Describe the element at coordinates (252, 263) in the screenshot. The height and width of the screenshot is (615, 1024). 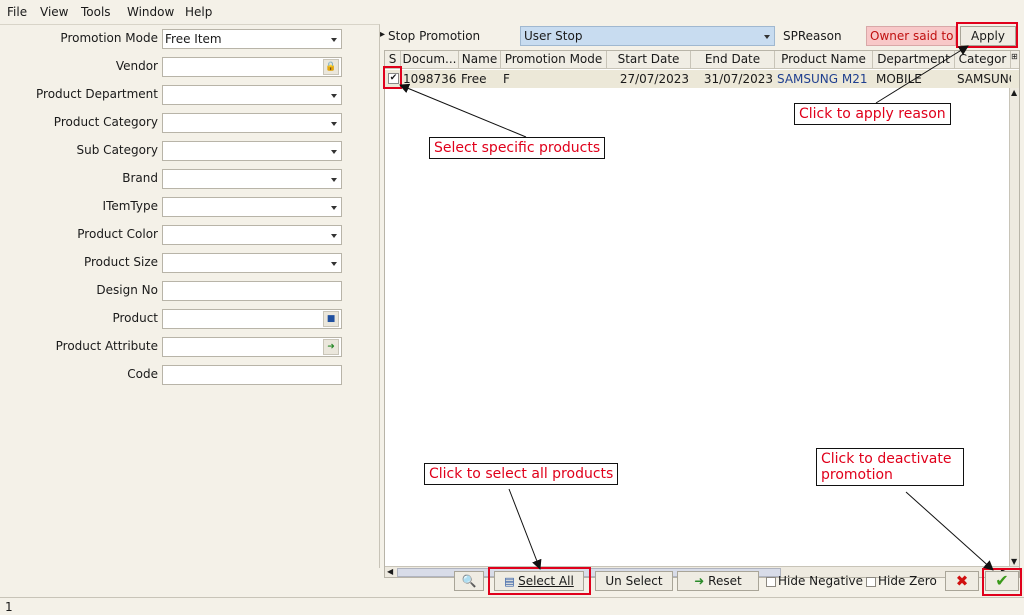
I see `product-size-select` at that location.